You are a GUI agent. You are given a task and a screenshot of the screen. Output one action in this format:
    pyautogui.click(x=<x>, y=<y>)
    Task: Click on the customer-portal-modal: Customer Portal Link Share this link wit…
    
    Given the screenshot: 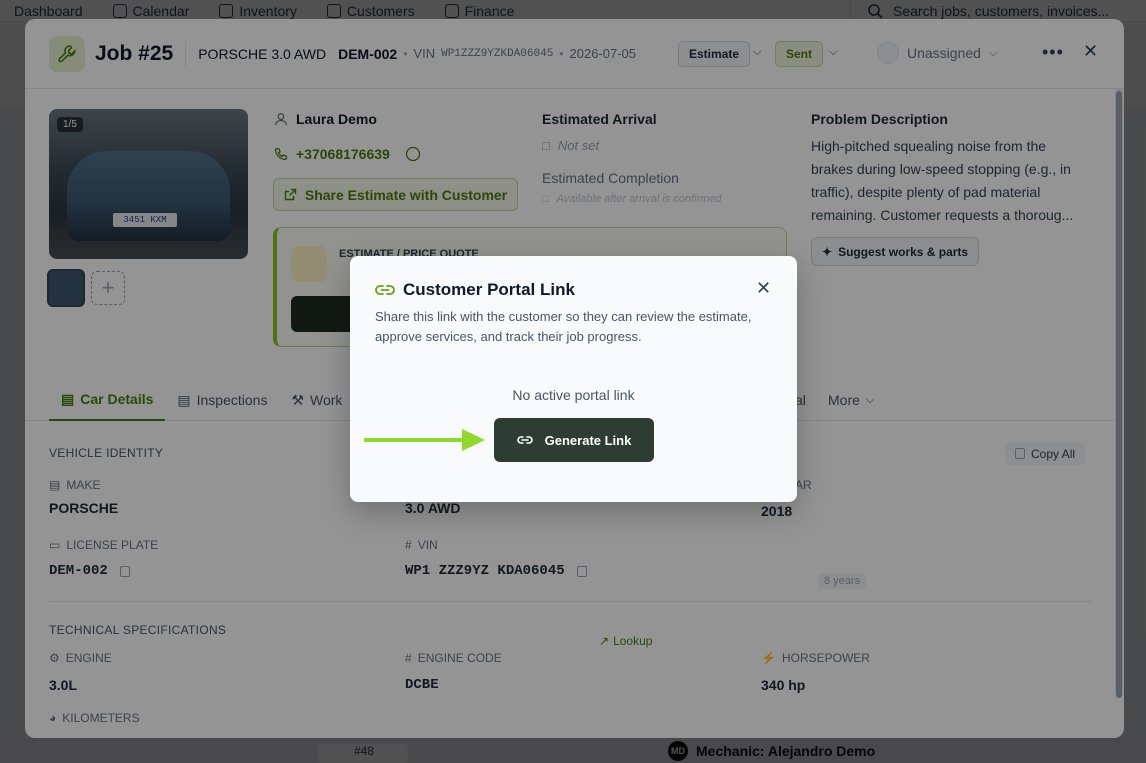 What is the action you would take?
    pyautogui.click(x=573, y=379)
    